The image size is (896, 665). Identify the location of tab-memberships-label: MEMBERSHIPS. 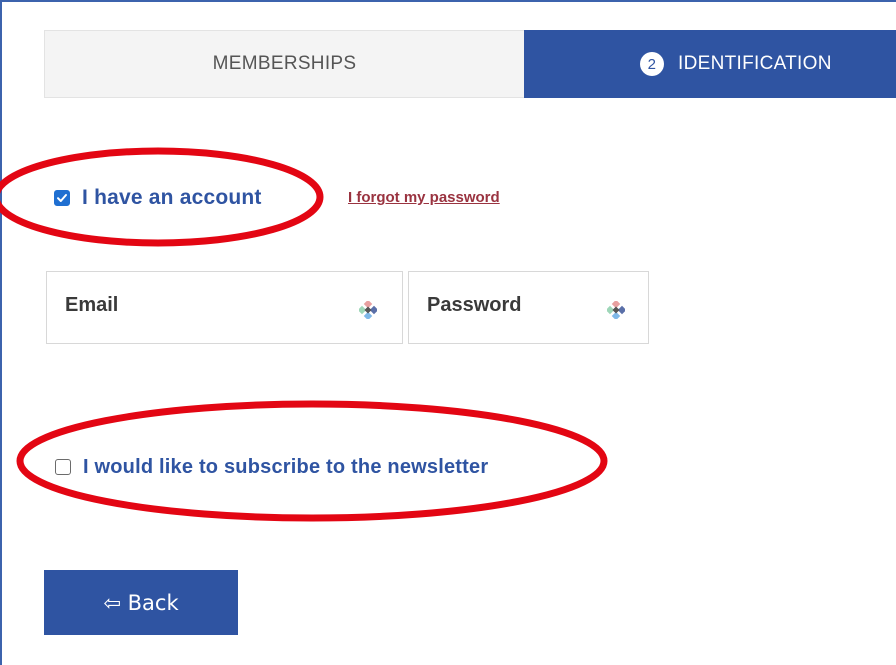
(284, 63).